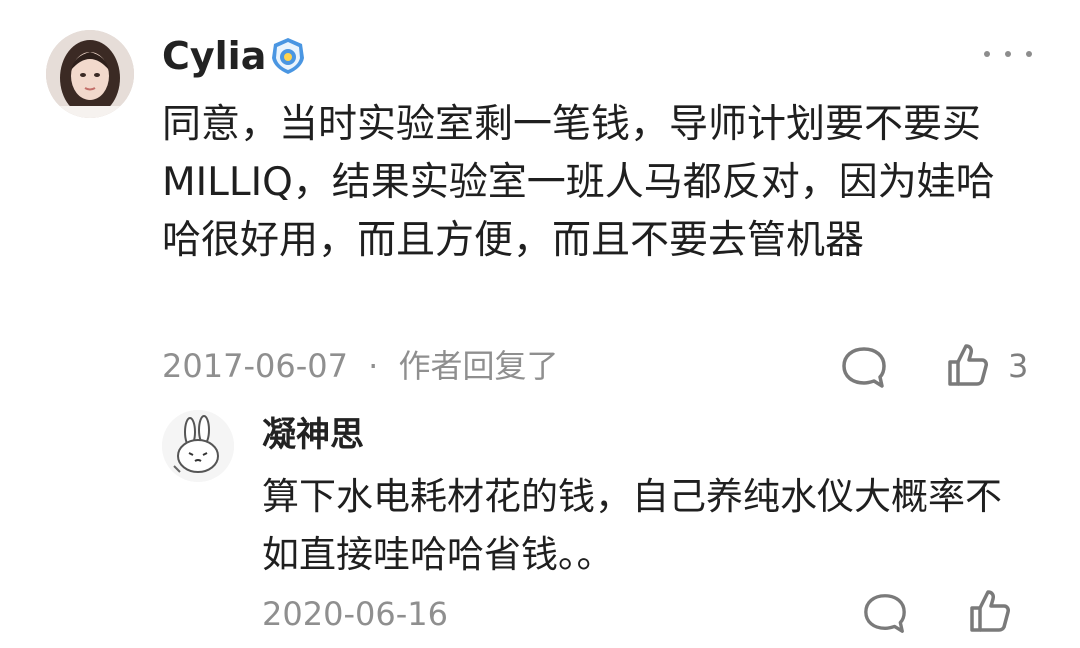  Describe the element at coordinates (313, 435) in the screenshot. I see `reply-username: 凝神思` at that location.